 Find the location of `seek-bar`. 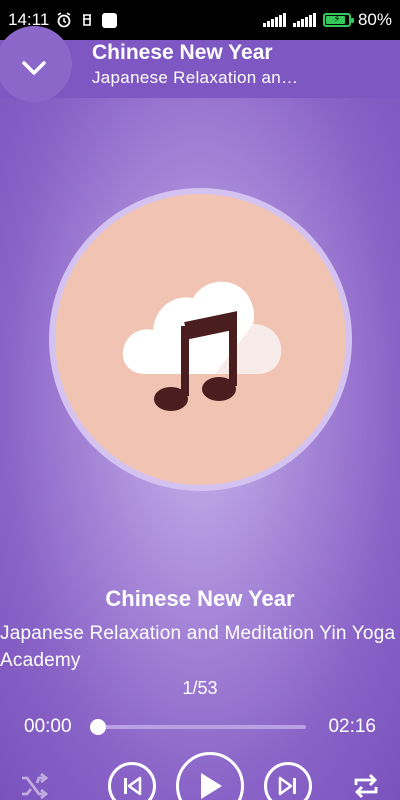

seek-bar is located at coordinates (198, 727).